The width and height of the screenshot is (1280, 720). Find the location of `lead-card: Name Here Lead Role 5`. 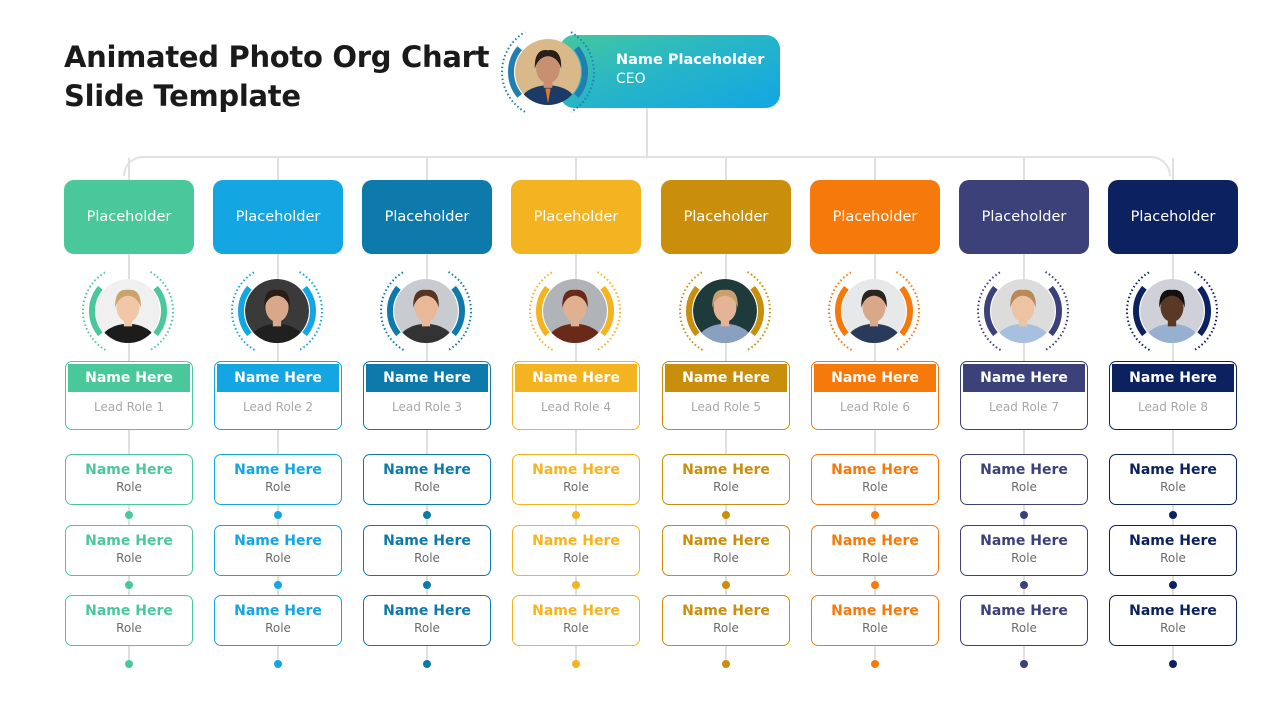

lead-card: Name Here Lead Role 5 is located at coordinates (726, 395).